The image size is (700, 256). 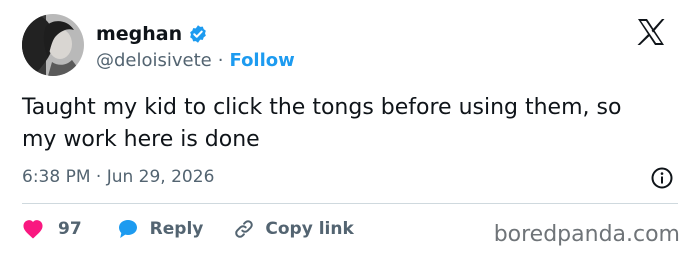 I want to click on heart-icon, so click(x=33, y=229).